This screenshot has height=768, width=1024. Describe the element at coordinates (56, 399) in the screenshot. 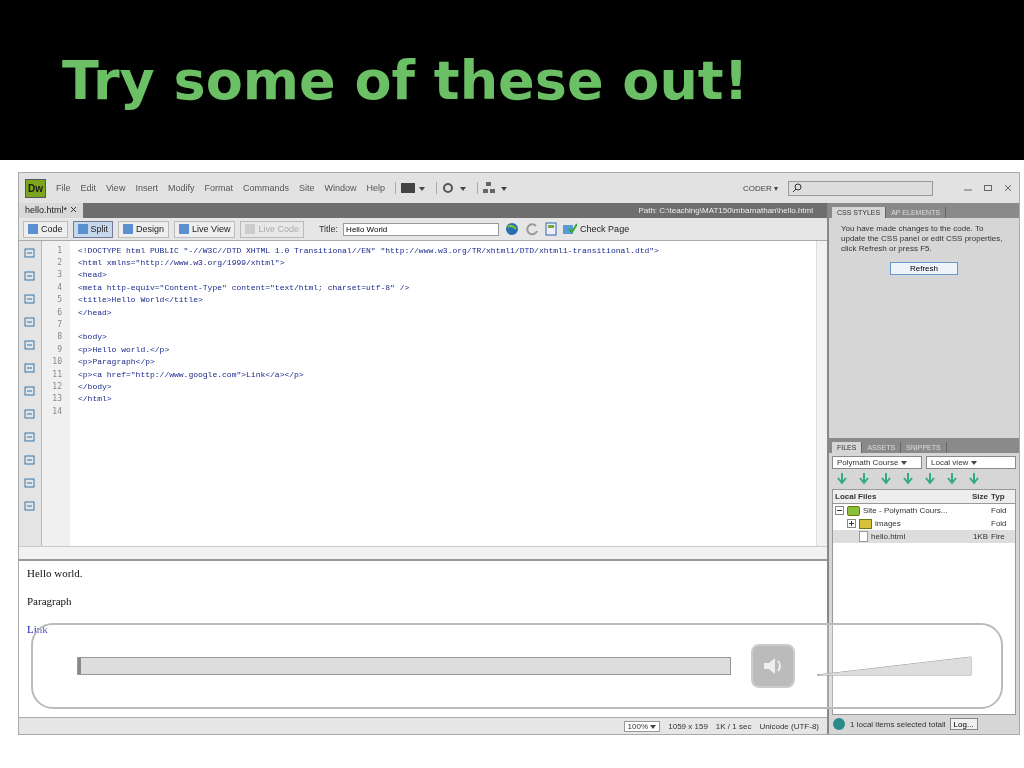

I see `line-number: 13` at that location.